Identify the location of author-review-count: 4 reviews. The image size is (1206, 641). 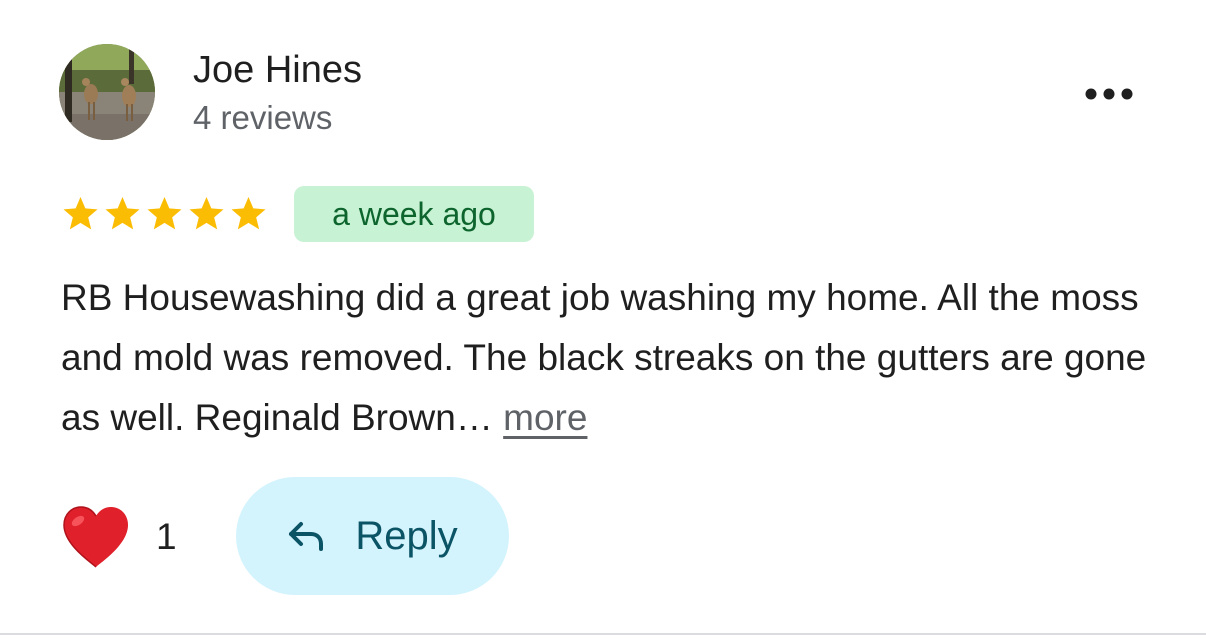
(263, 117).